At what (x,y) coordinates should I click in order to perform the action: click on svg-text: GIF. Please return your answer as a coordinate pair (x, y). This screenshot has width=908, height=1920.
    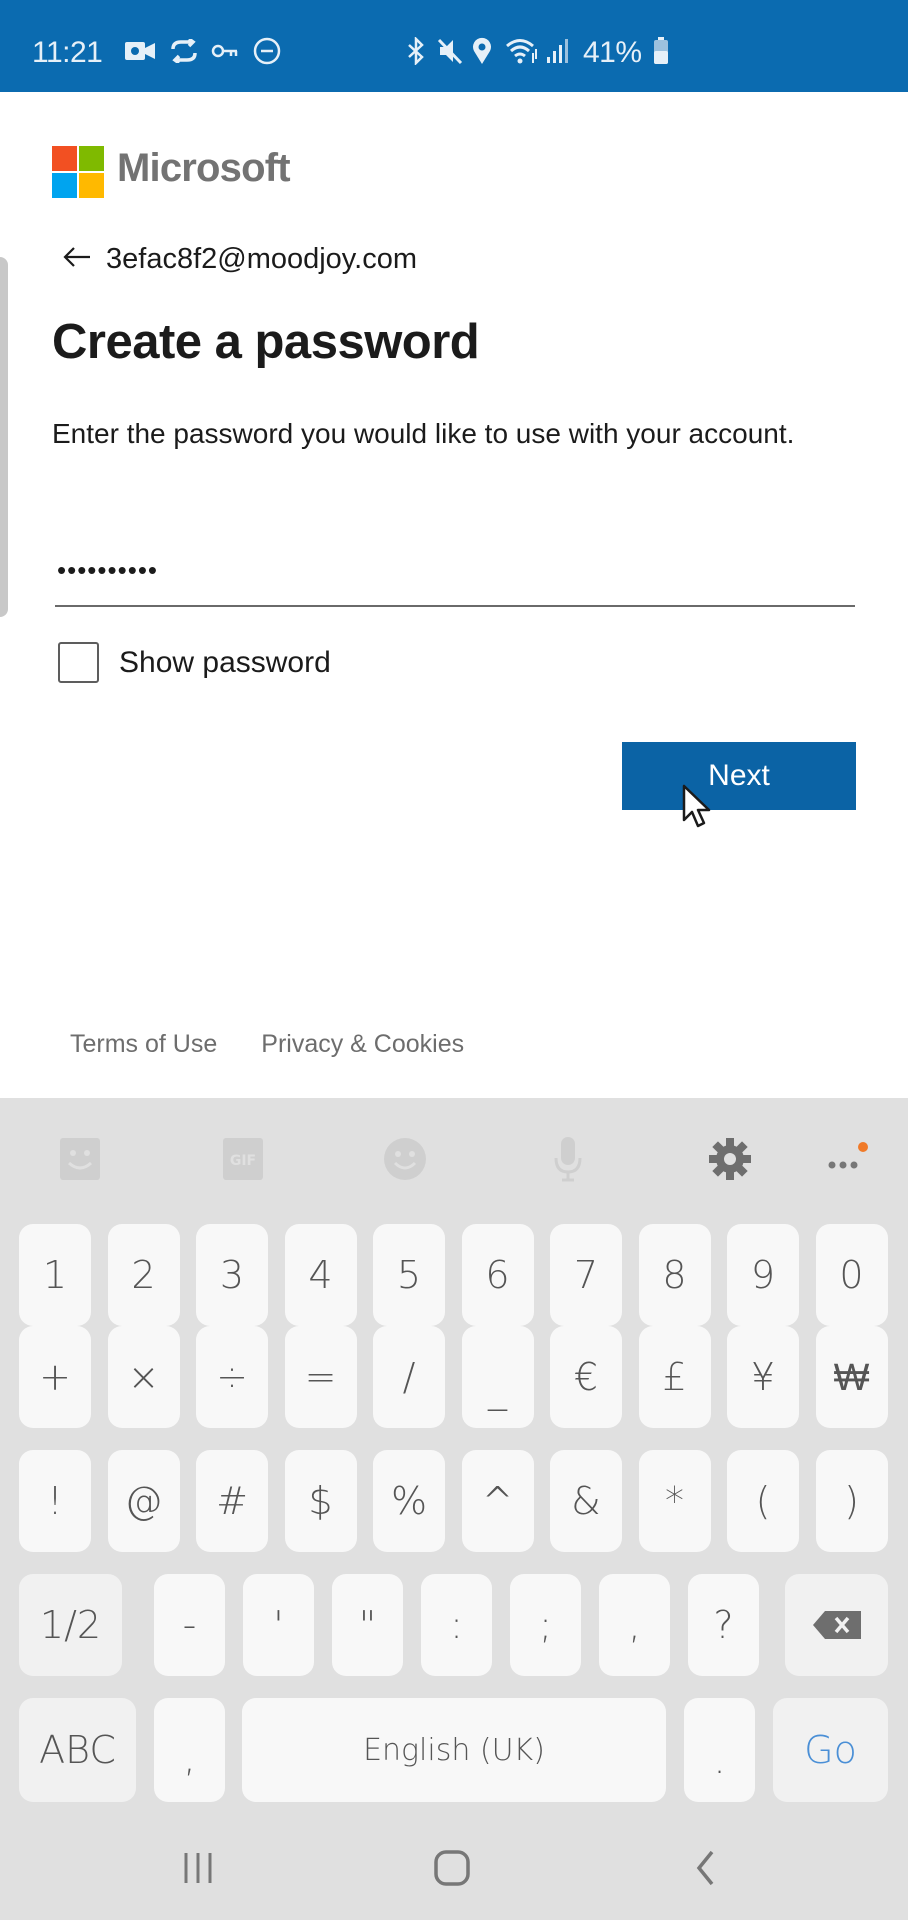
    Looking at the image, I should click on (243, 1161).